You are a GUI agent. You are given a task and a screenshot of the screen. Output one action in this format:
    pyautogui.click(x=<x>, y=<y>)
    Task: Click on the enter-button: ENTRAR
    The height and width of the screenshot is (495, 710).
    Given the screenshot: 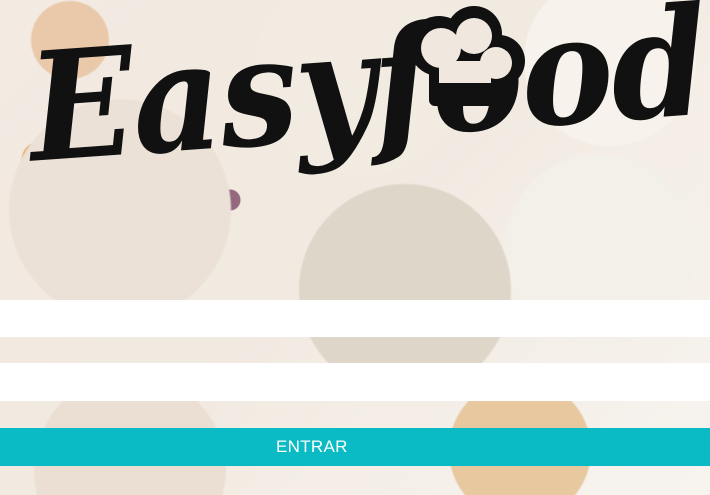 What is the action you would take?
    pyautogui.click(x=355, y=447)
    